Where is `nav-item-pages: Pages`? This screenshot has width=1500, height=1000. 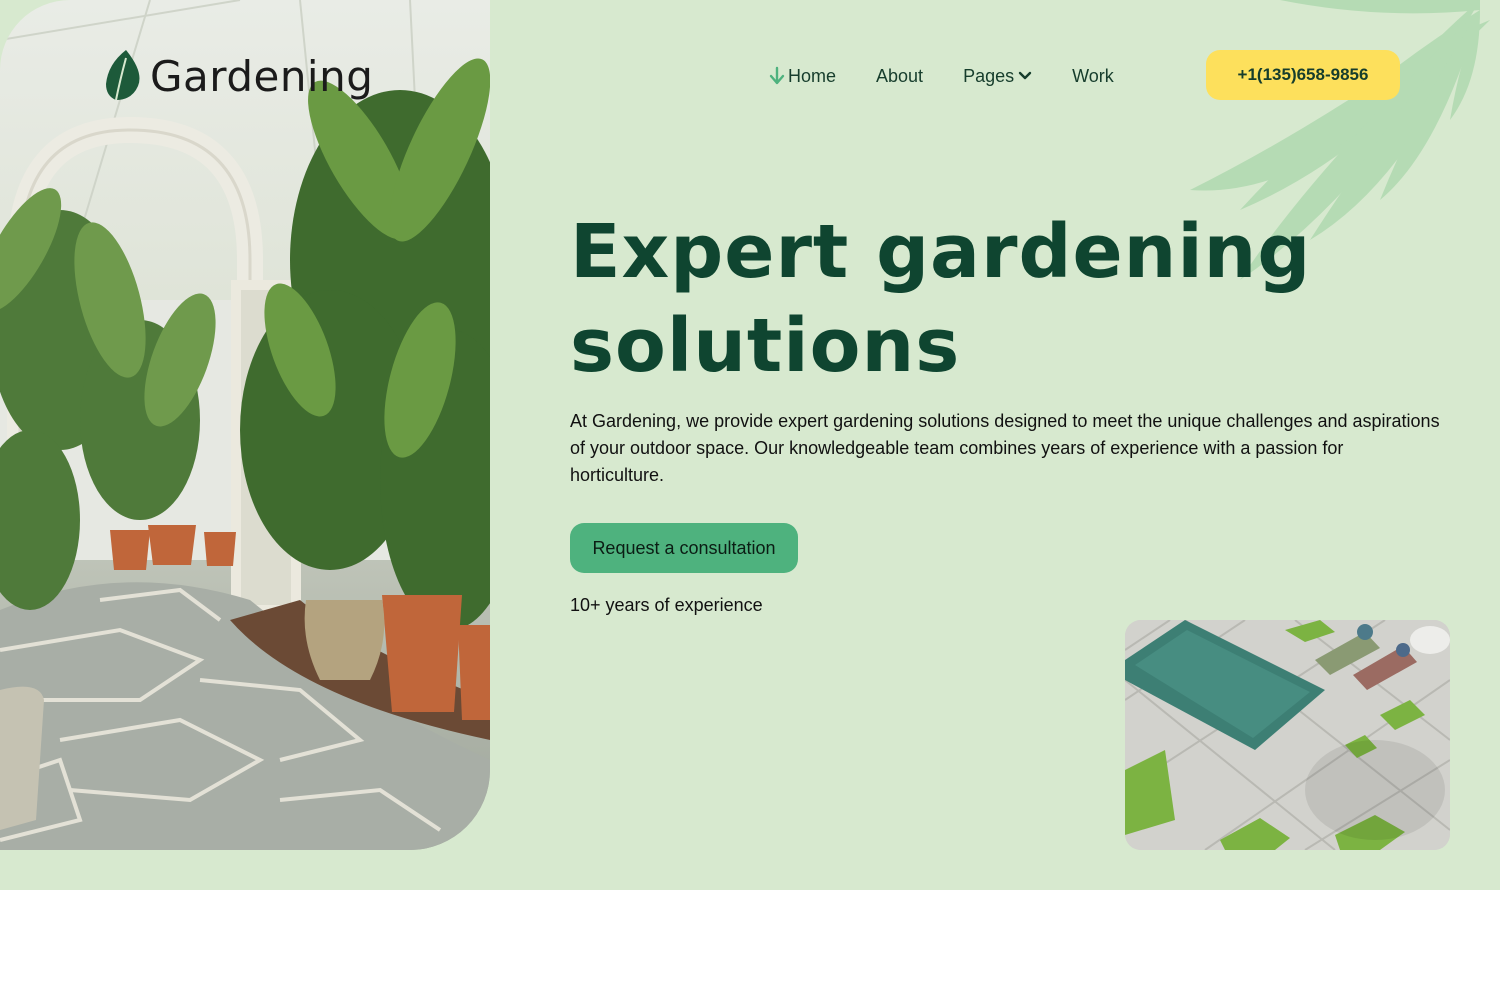 nav-item-pages: Pages is located at coordinates (997, 76).